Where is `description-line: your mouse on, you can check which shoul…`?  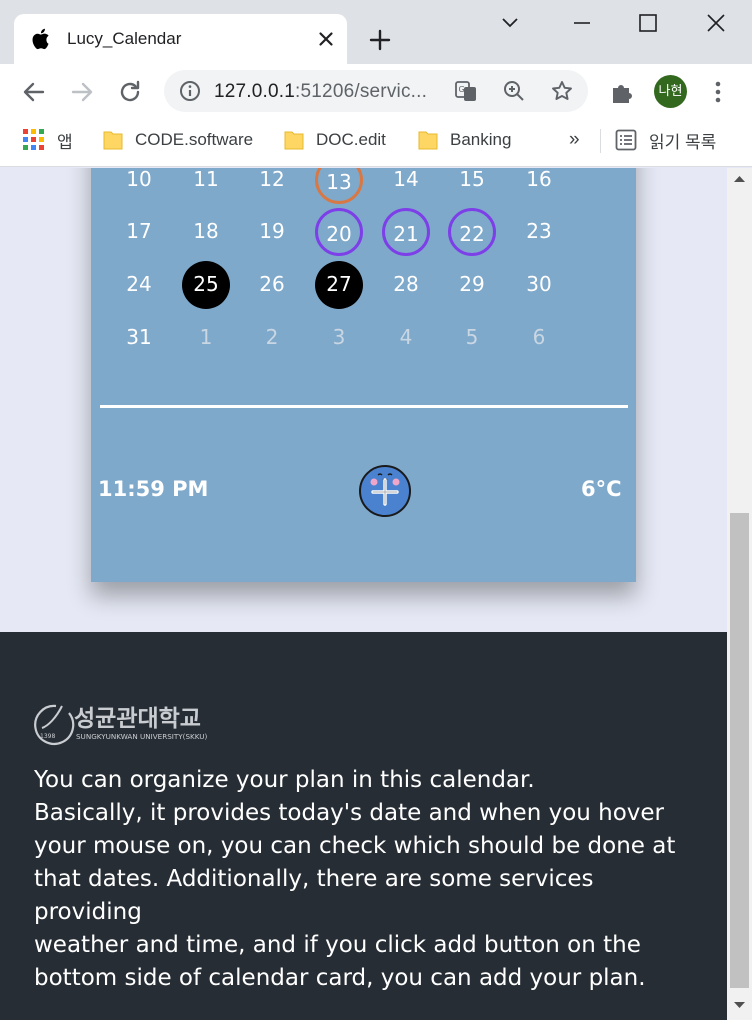
description-line: your mouse on, you can check which shoul… is located at coordinates (355, 846).